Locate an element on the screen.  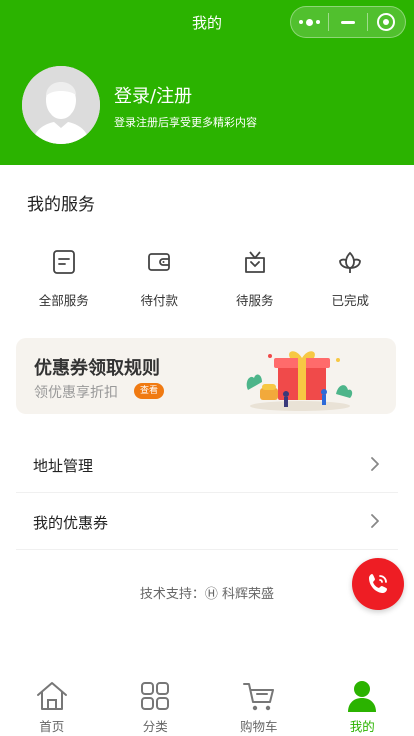
banner-subtitle: 领优惠享折扣 is located at coordinates (76, 393).